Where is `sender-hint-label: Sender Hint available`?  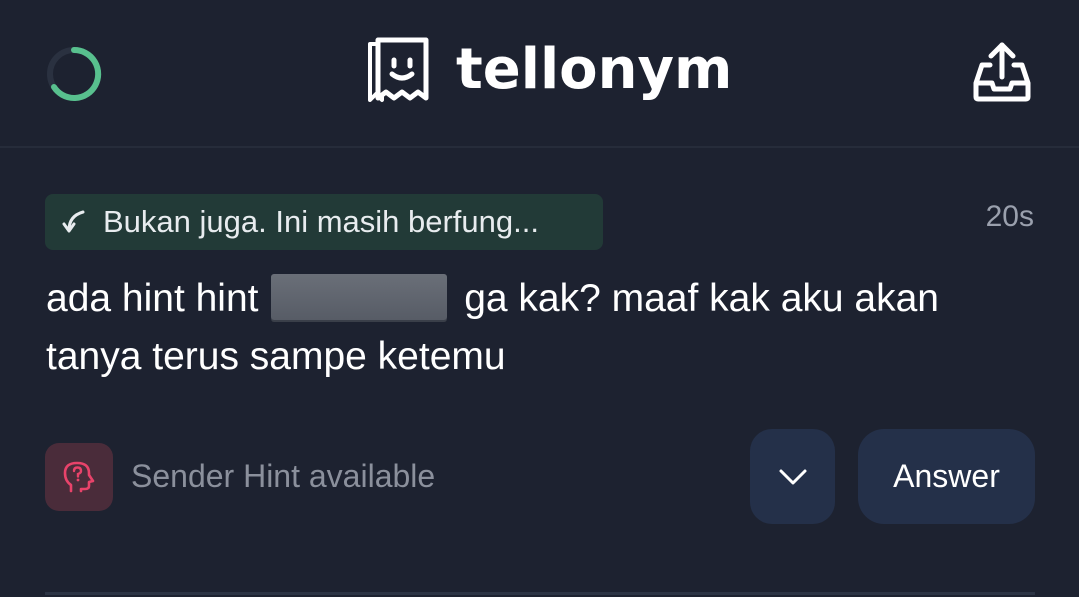 sender-hint-label: Sender Hint available is located at coordinates (283, 476).